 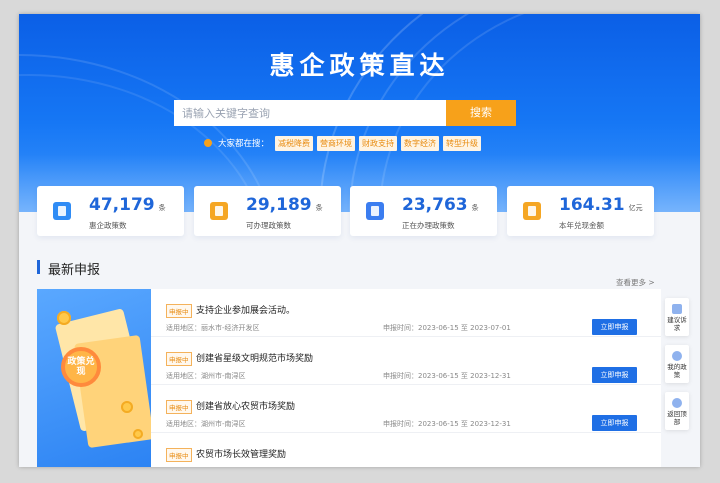 I want to click on stat-card-policies: 47,179 条 惠企政策数, so click(x=110, y=211).